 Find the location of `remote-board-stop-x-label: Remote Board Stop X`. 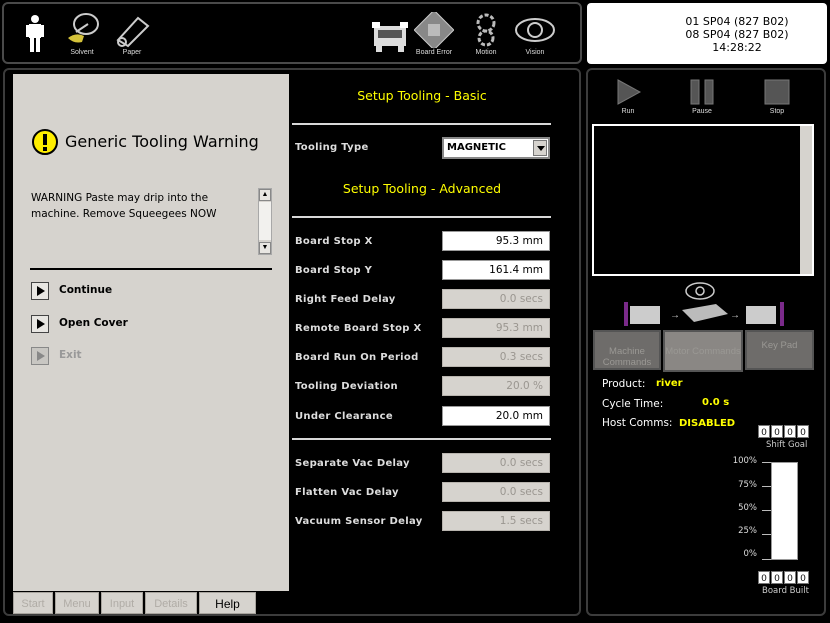

remote-board-stop-x-label: Remote Board Stop X is located at coordinates (358, 328).